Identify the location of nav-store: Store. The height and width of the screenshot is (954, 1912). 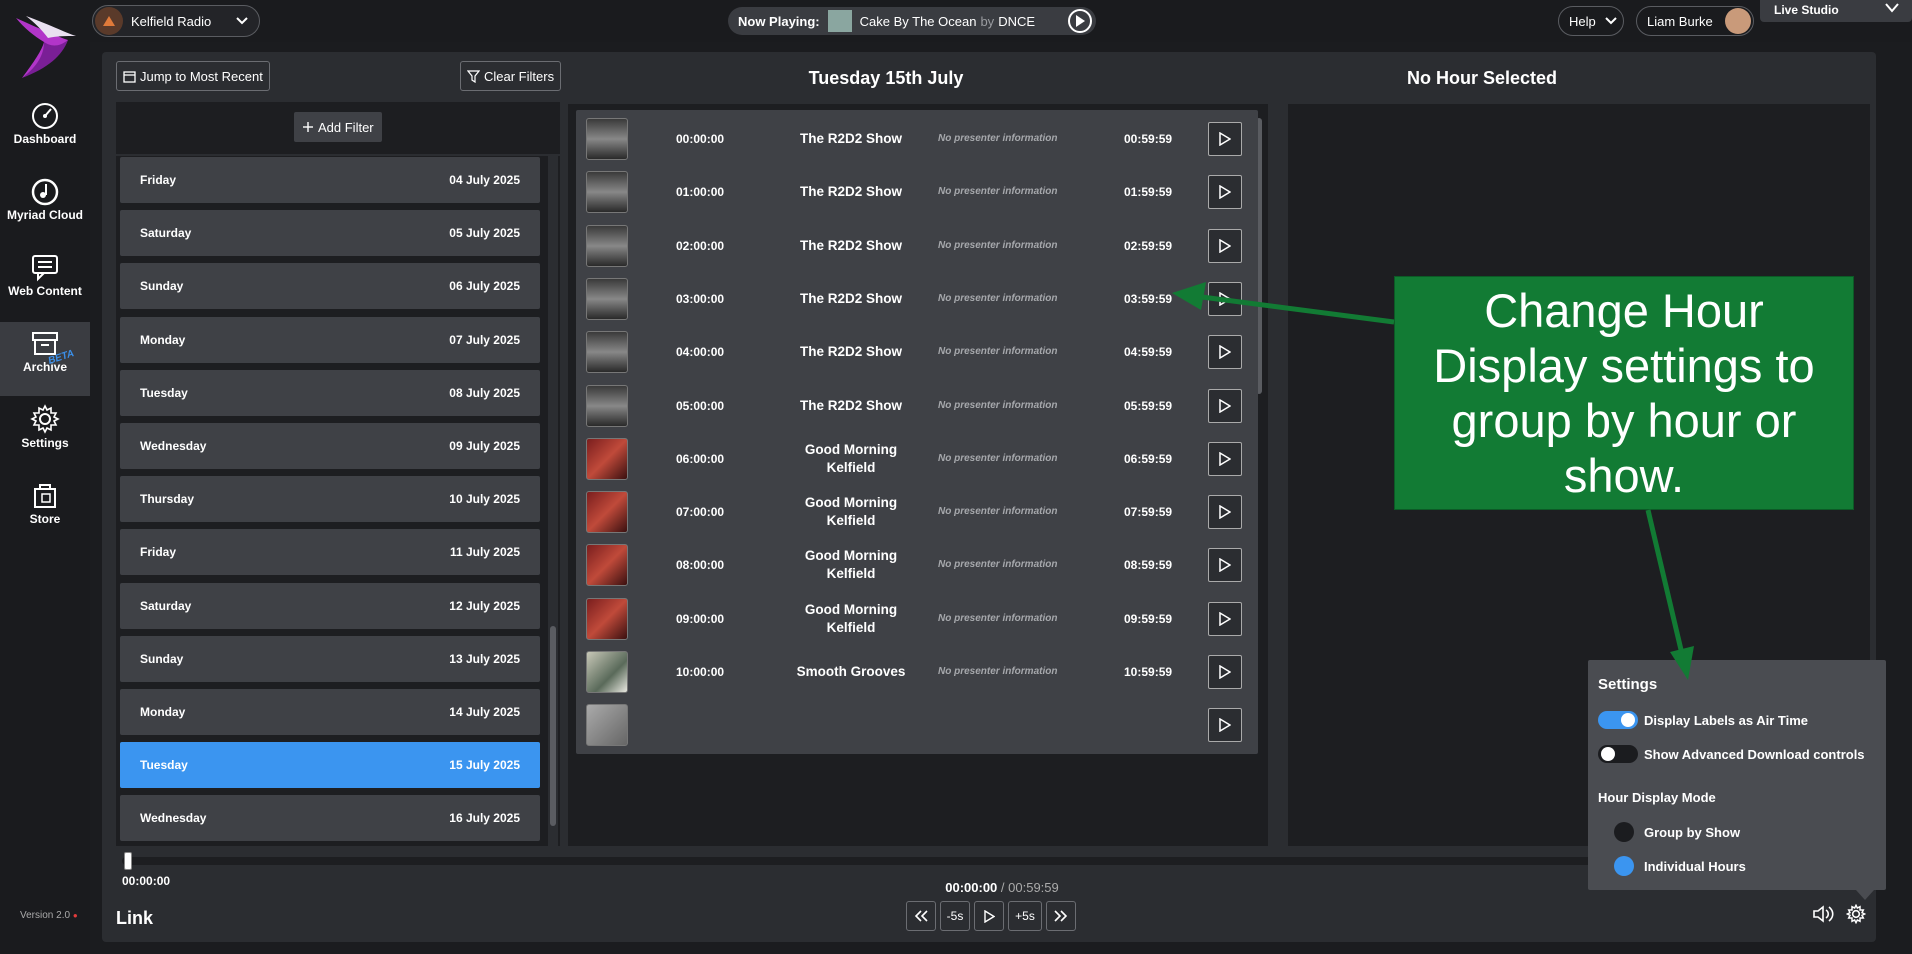
(45, 511).